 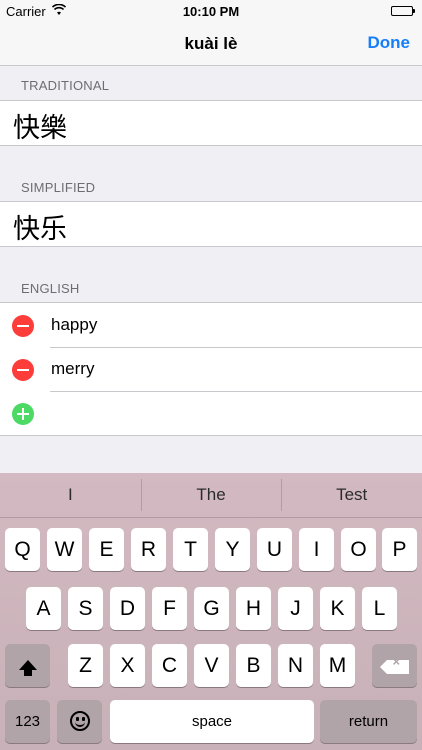 I want to click on status-bar: Carrier 10:10 PM, so click(x=211, y=11).